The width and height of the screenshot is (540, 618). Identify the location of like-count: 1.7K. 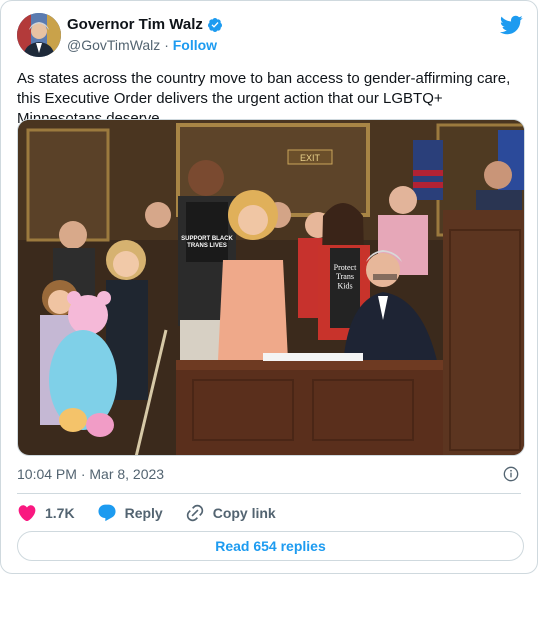
(60, 513).